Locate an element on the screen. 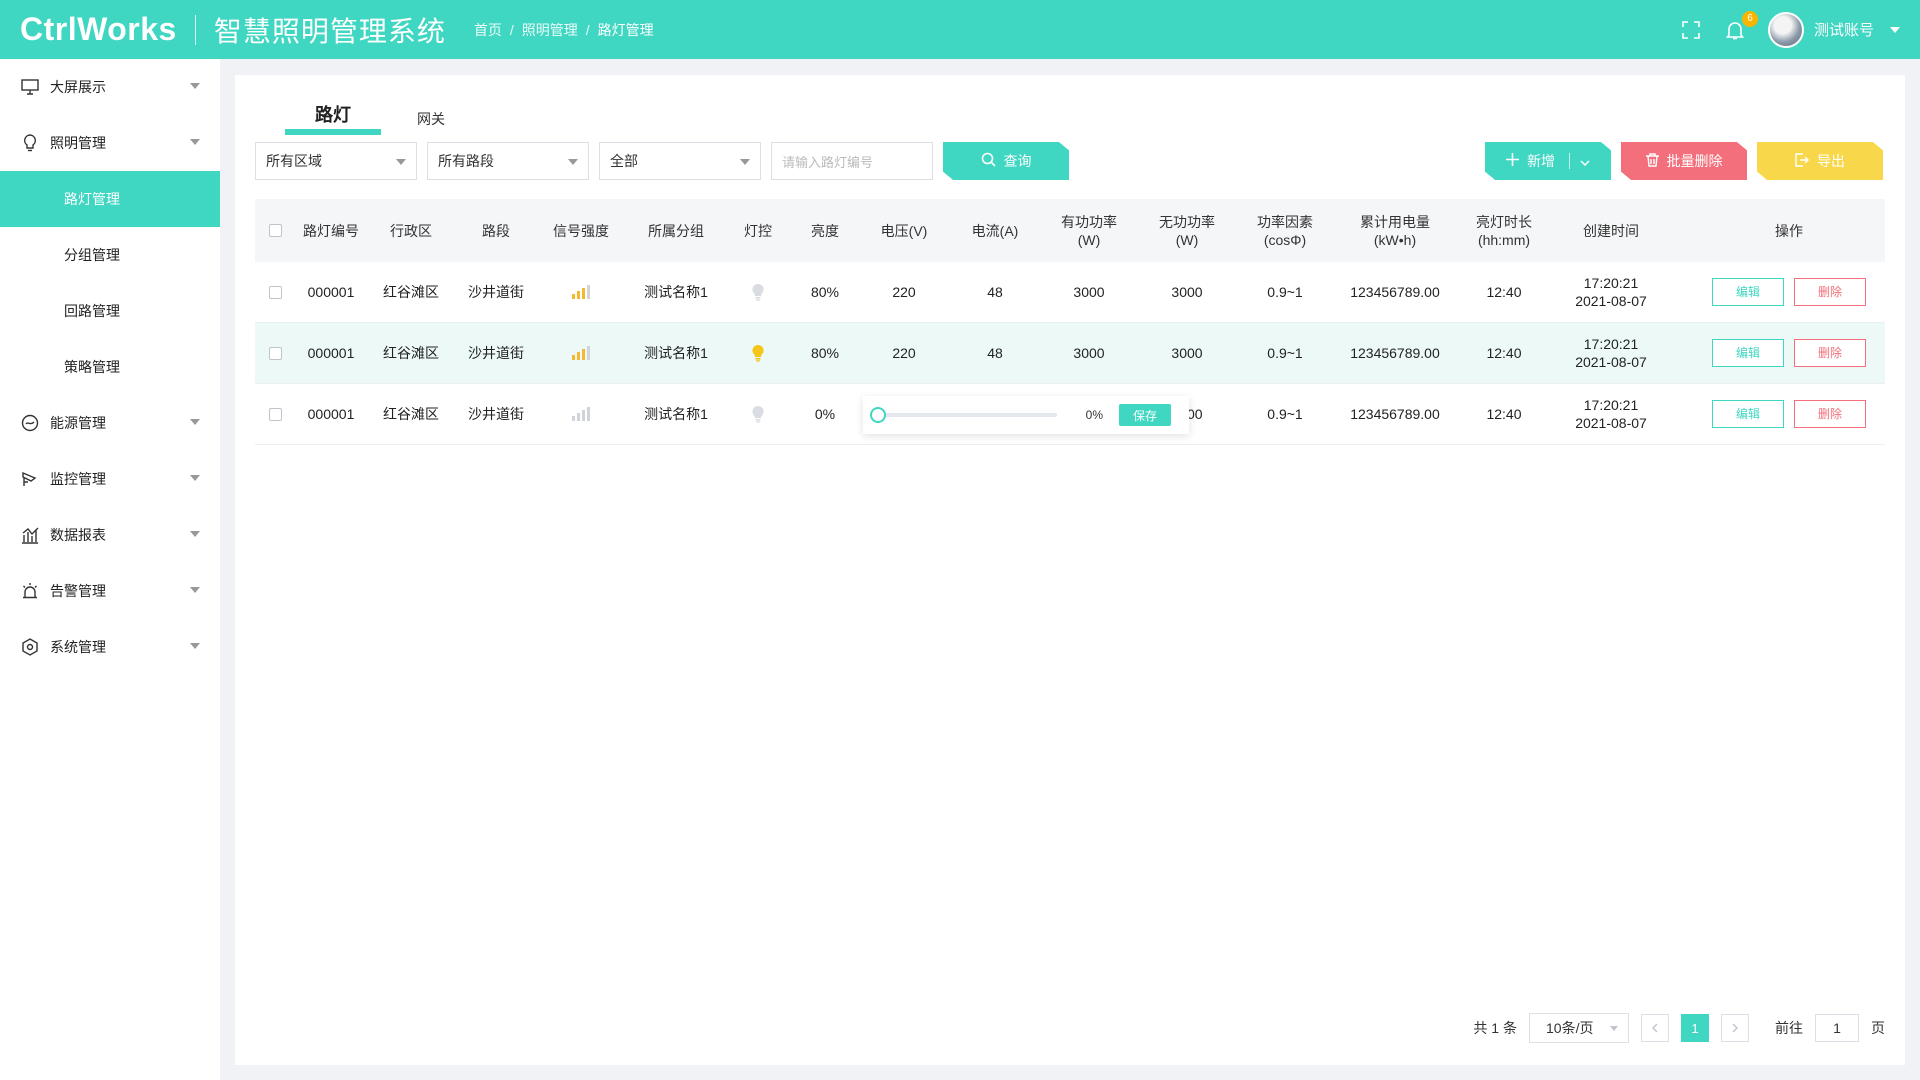 This screenshot has height=1080, width=1920. fullscreen-icon is located at coordinates (1691, 30).